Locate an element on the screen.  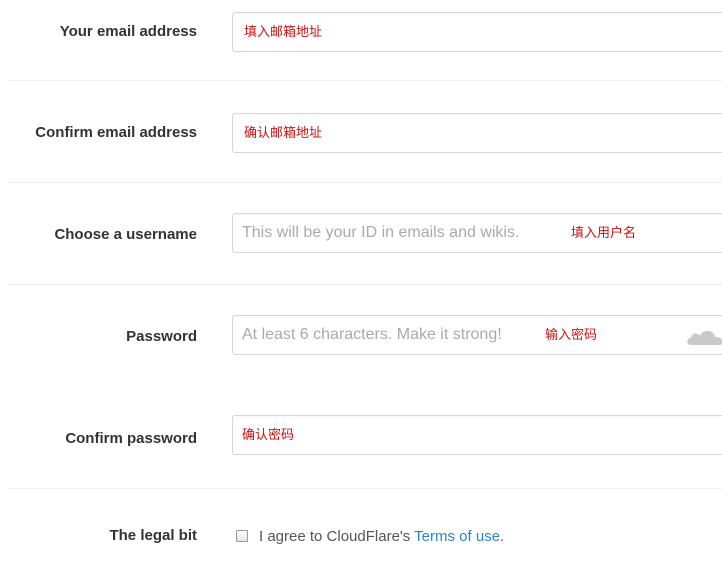
legal-label: The legal bit is located at coordinates (153, 535).